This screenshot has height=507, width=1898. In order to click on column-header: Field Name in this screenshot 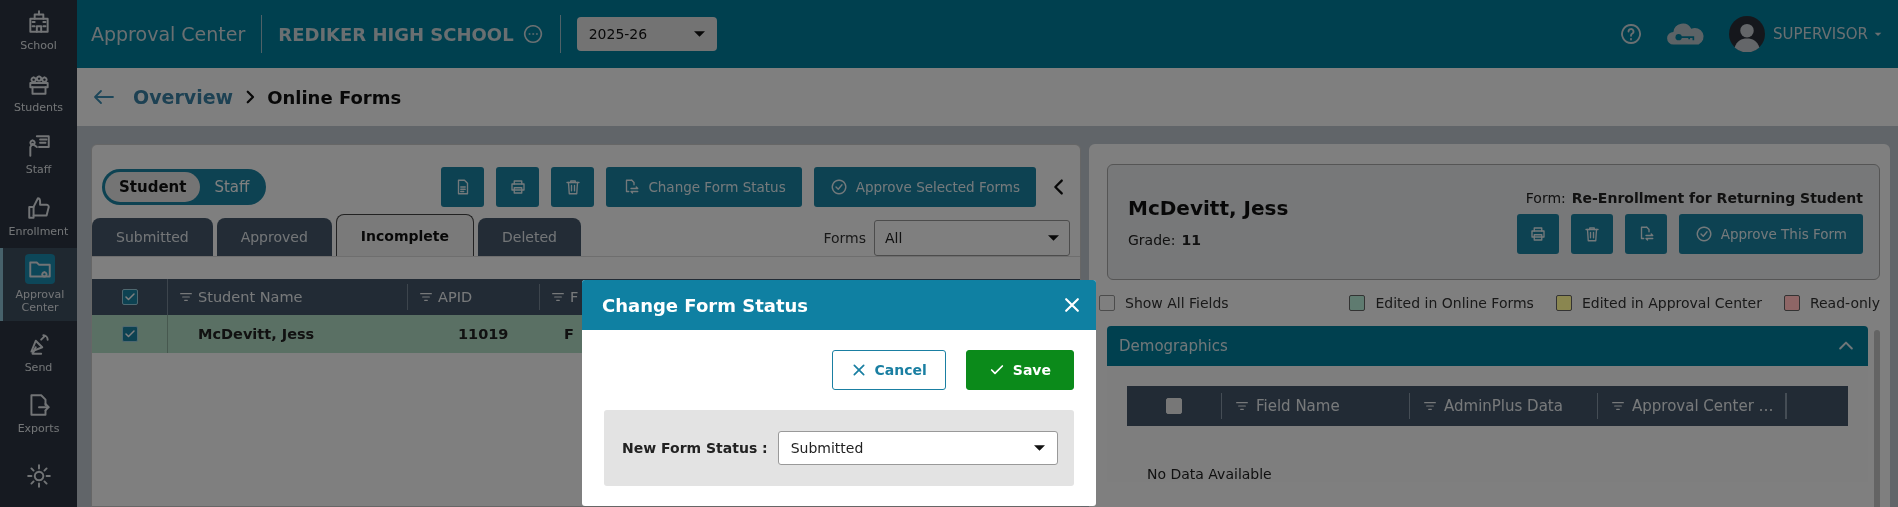, I will do `click(1298, 406)`.